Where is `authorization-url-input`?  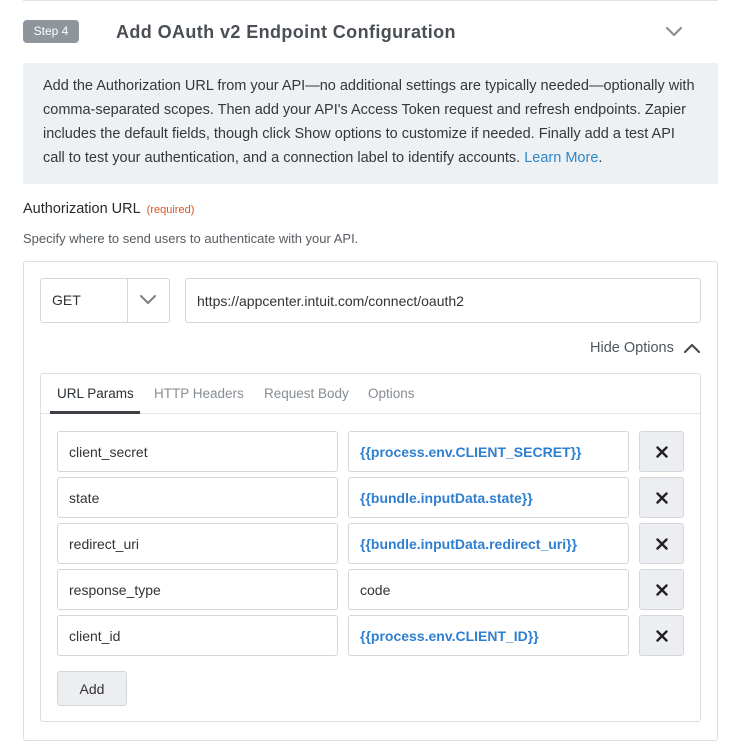
authorization-url-input is located at coordinates (443, 300).